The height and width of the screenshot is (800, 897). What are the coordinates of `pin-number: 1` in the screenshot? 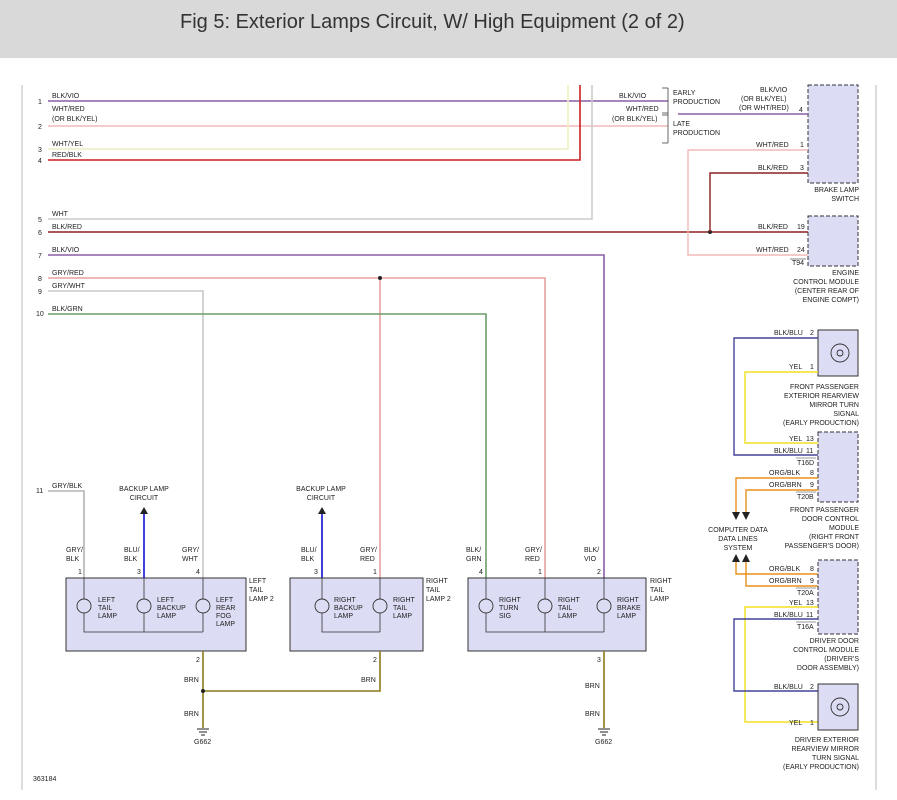 It's located at (802, 145).